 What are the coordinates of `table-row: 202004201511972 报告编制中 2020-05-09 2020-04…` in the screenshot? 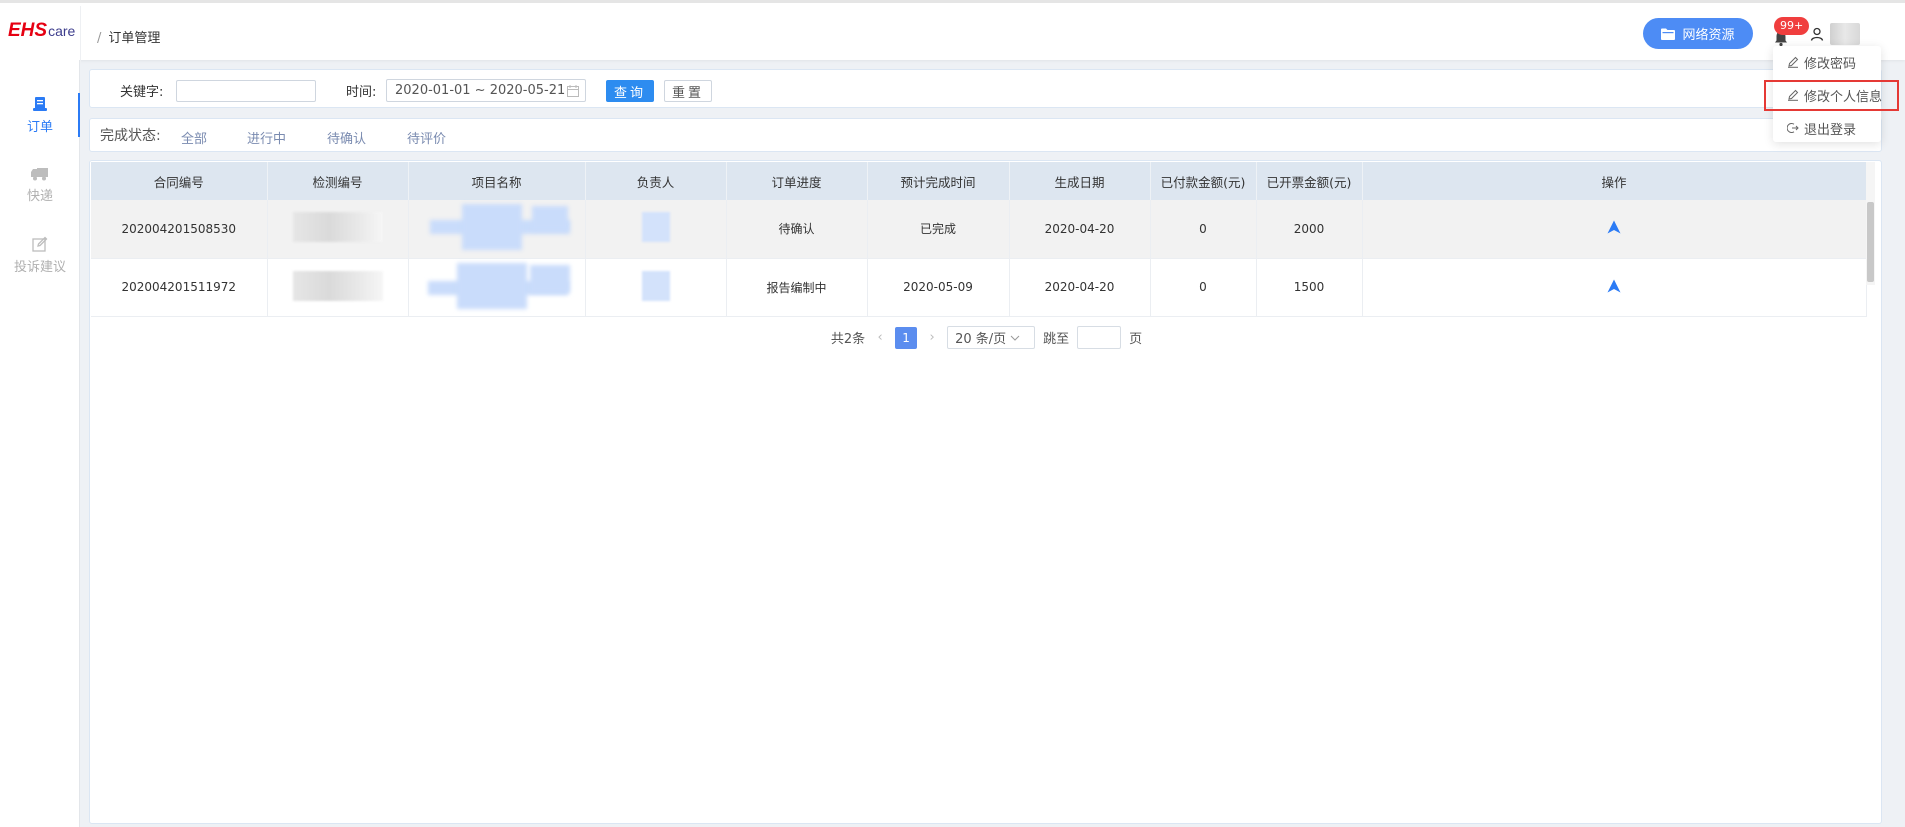 It's located at (979, 287).